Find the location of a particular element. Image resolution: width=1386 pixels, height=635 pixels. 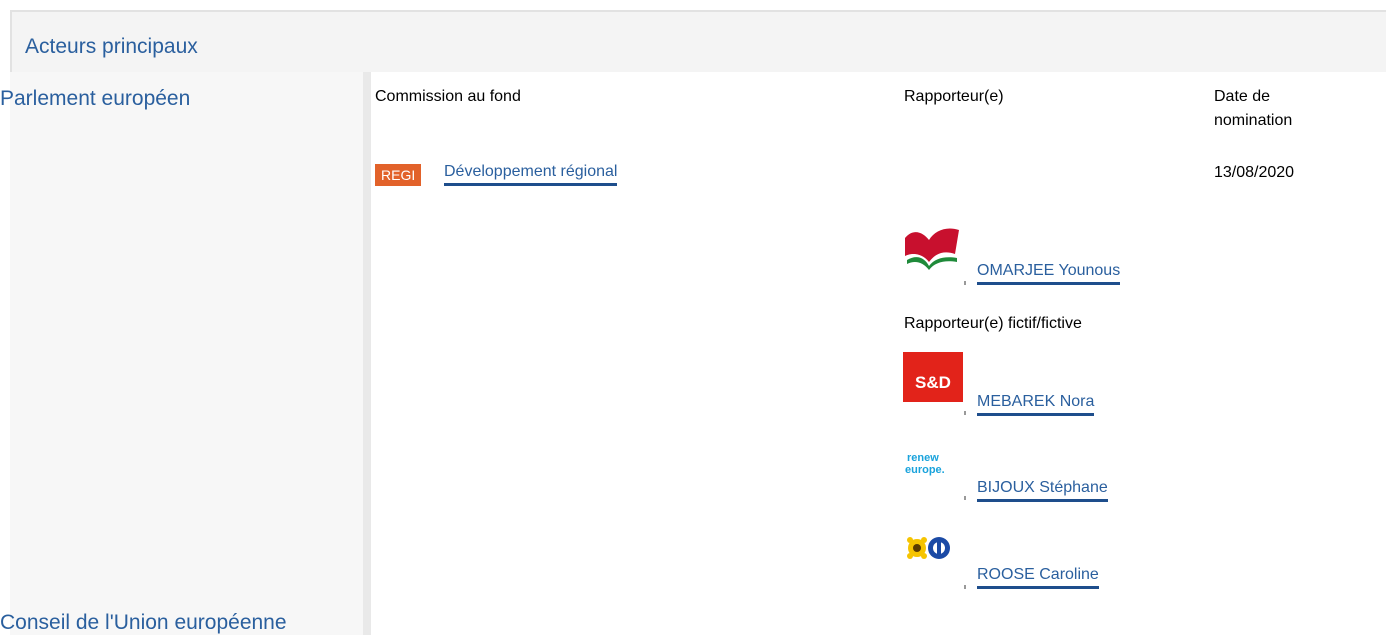

section-header: Acteurs principaux is located at coordinates (698, 41).